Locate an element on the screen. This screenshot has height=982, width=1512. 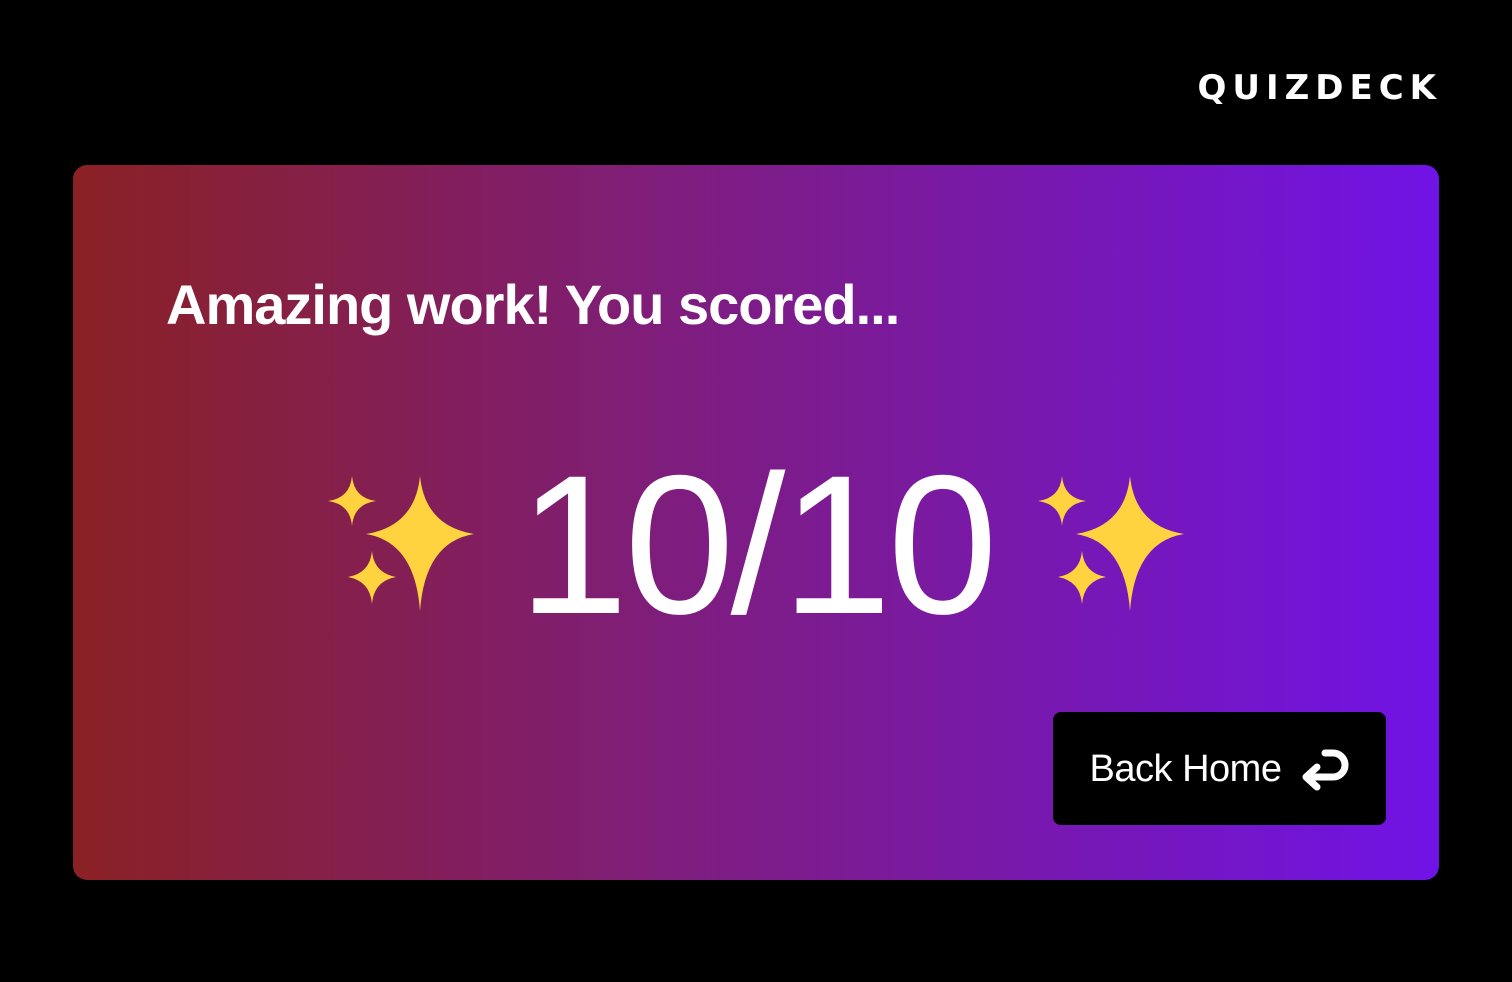
score-value: 10/10 is located at coordinates (757, 544).